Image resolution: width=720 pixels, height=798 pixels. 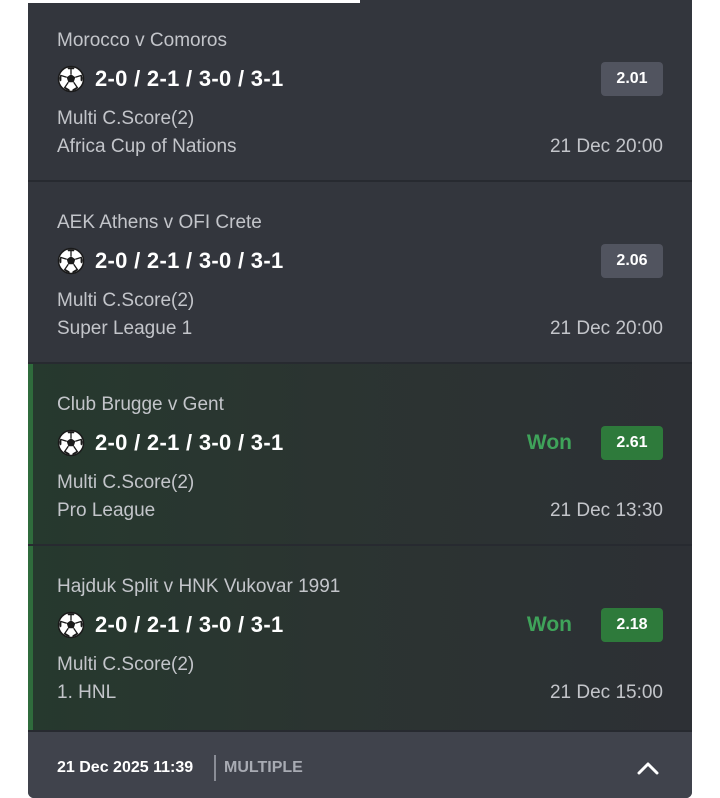 What do you see at coordinates (199, 586) in the screenshot?
I see `match-name: Hajduk Split v HNK Vukovar 1991` at bounding box center [199, 586].